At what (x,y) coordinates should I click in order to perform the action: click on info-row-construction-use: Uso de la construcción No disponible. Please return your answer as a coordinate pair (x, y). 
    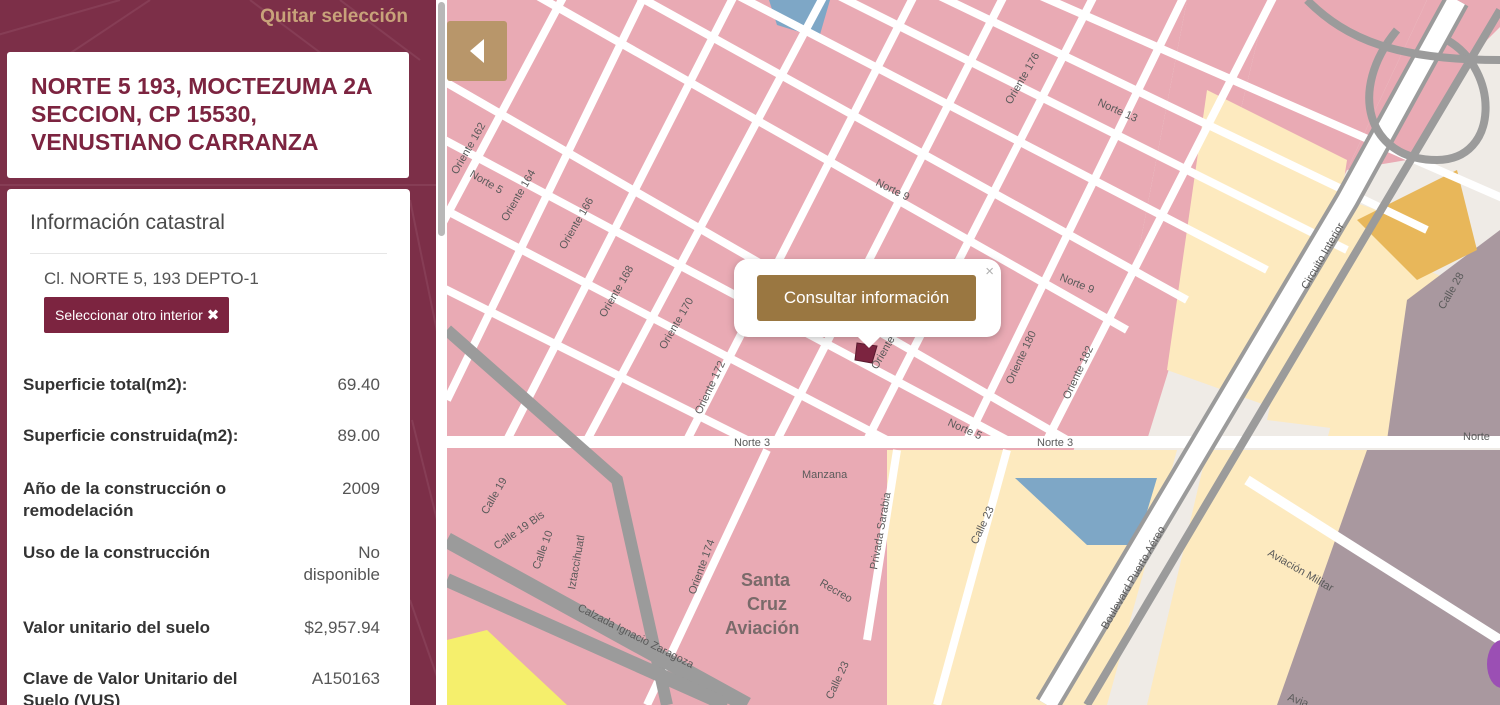
    Looking at the image, I should click on (201, 564).